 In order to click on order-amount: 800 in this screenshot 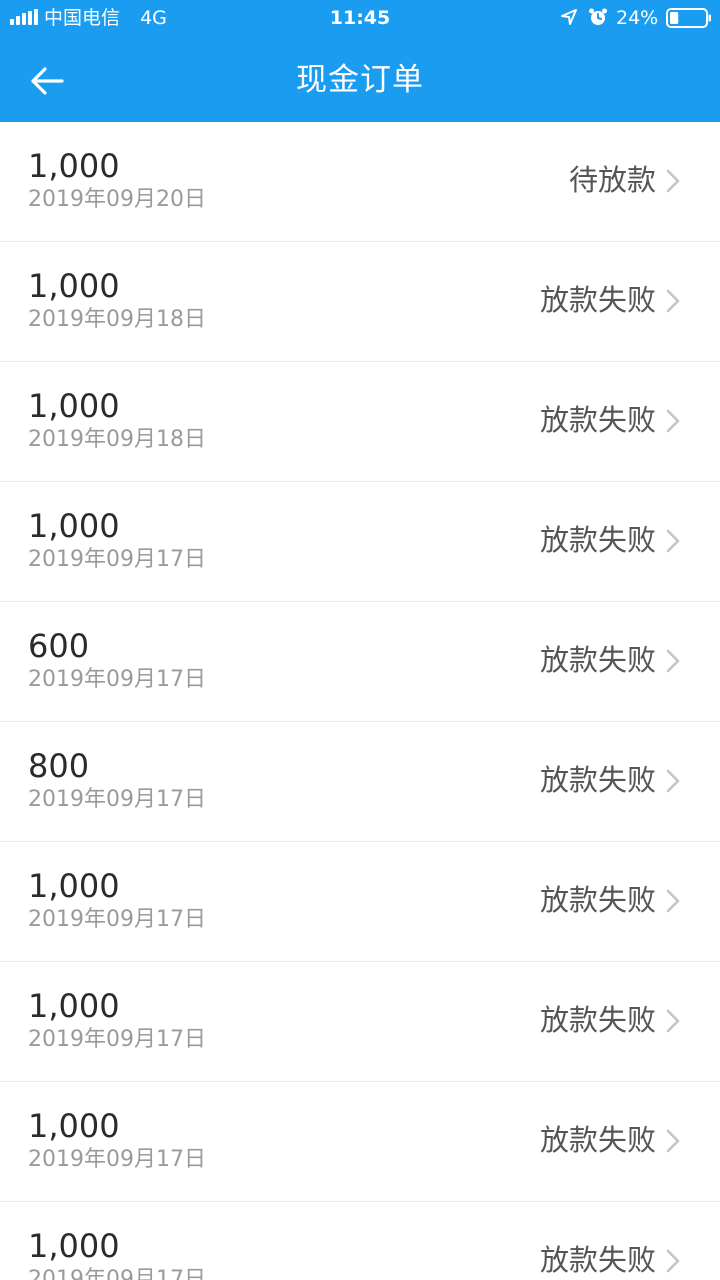, I will do `click(59, 766)`.